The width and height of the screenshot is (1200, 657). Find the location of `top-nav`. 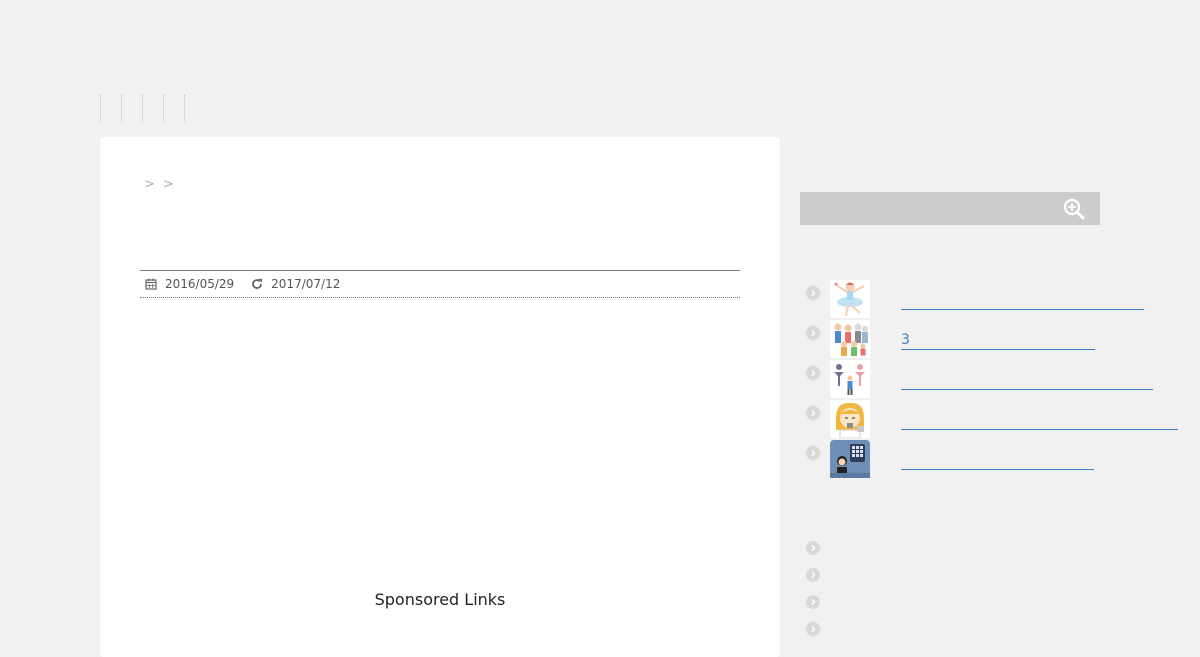

top-nav is located at coordinates (142, 108).